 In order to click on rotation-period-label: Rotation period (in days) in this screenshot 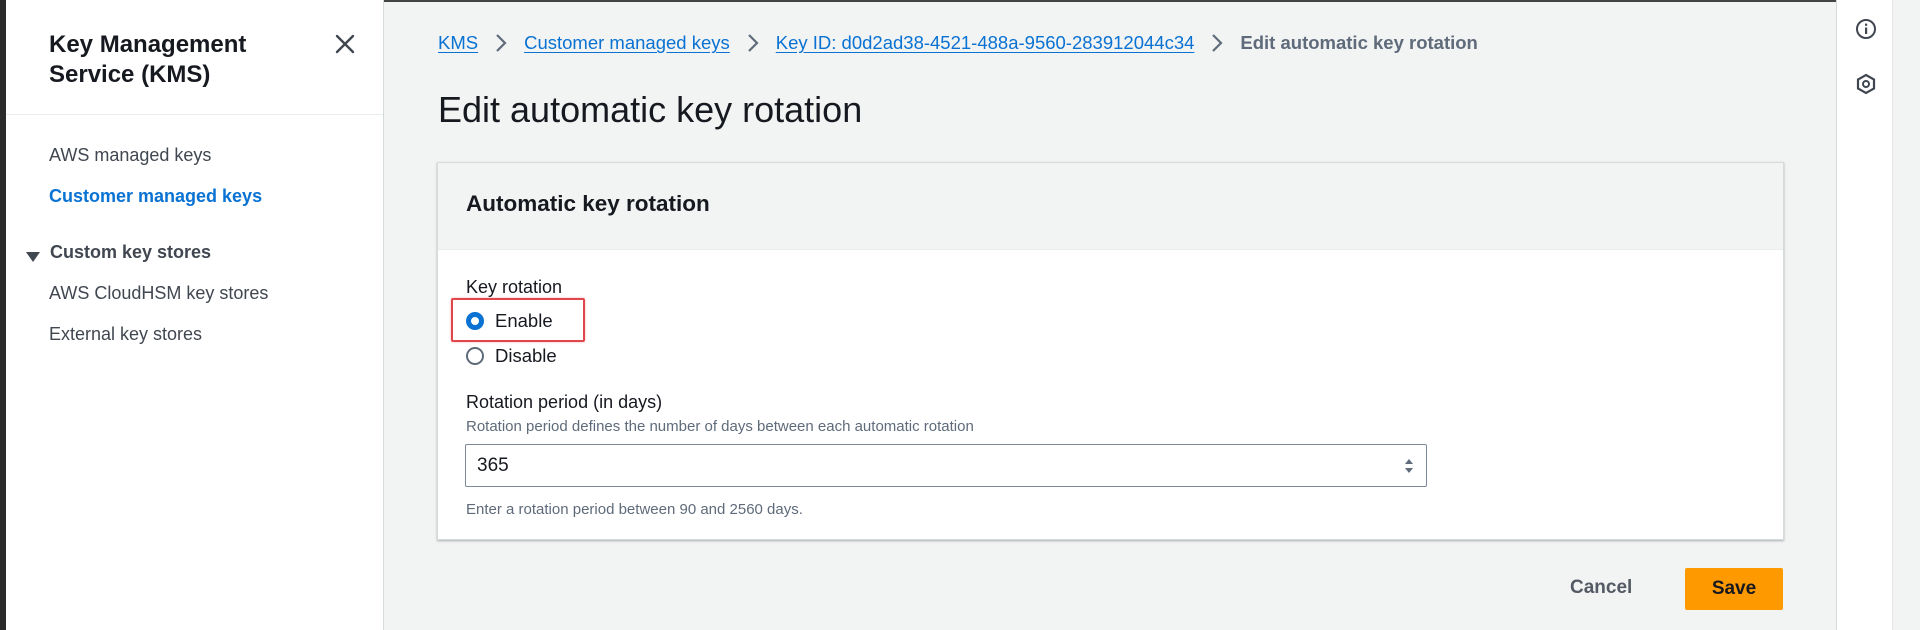, I will do `click(564, 402)`.